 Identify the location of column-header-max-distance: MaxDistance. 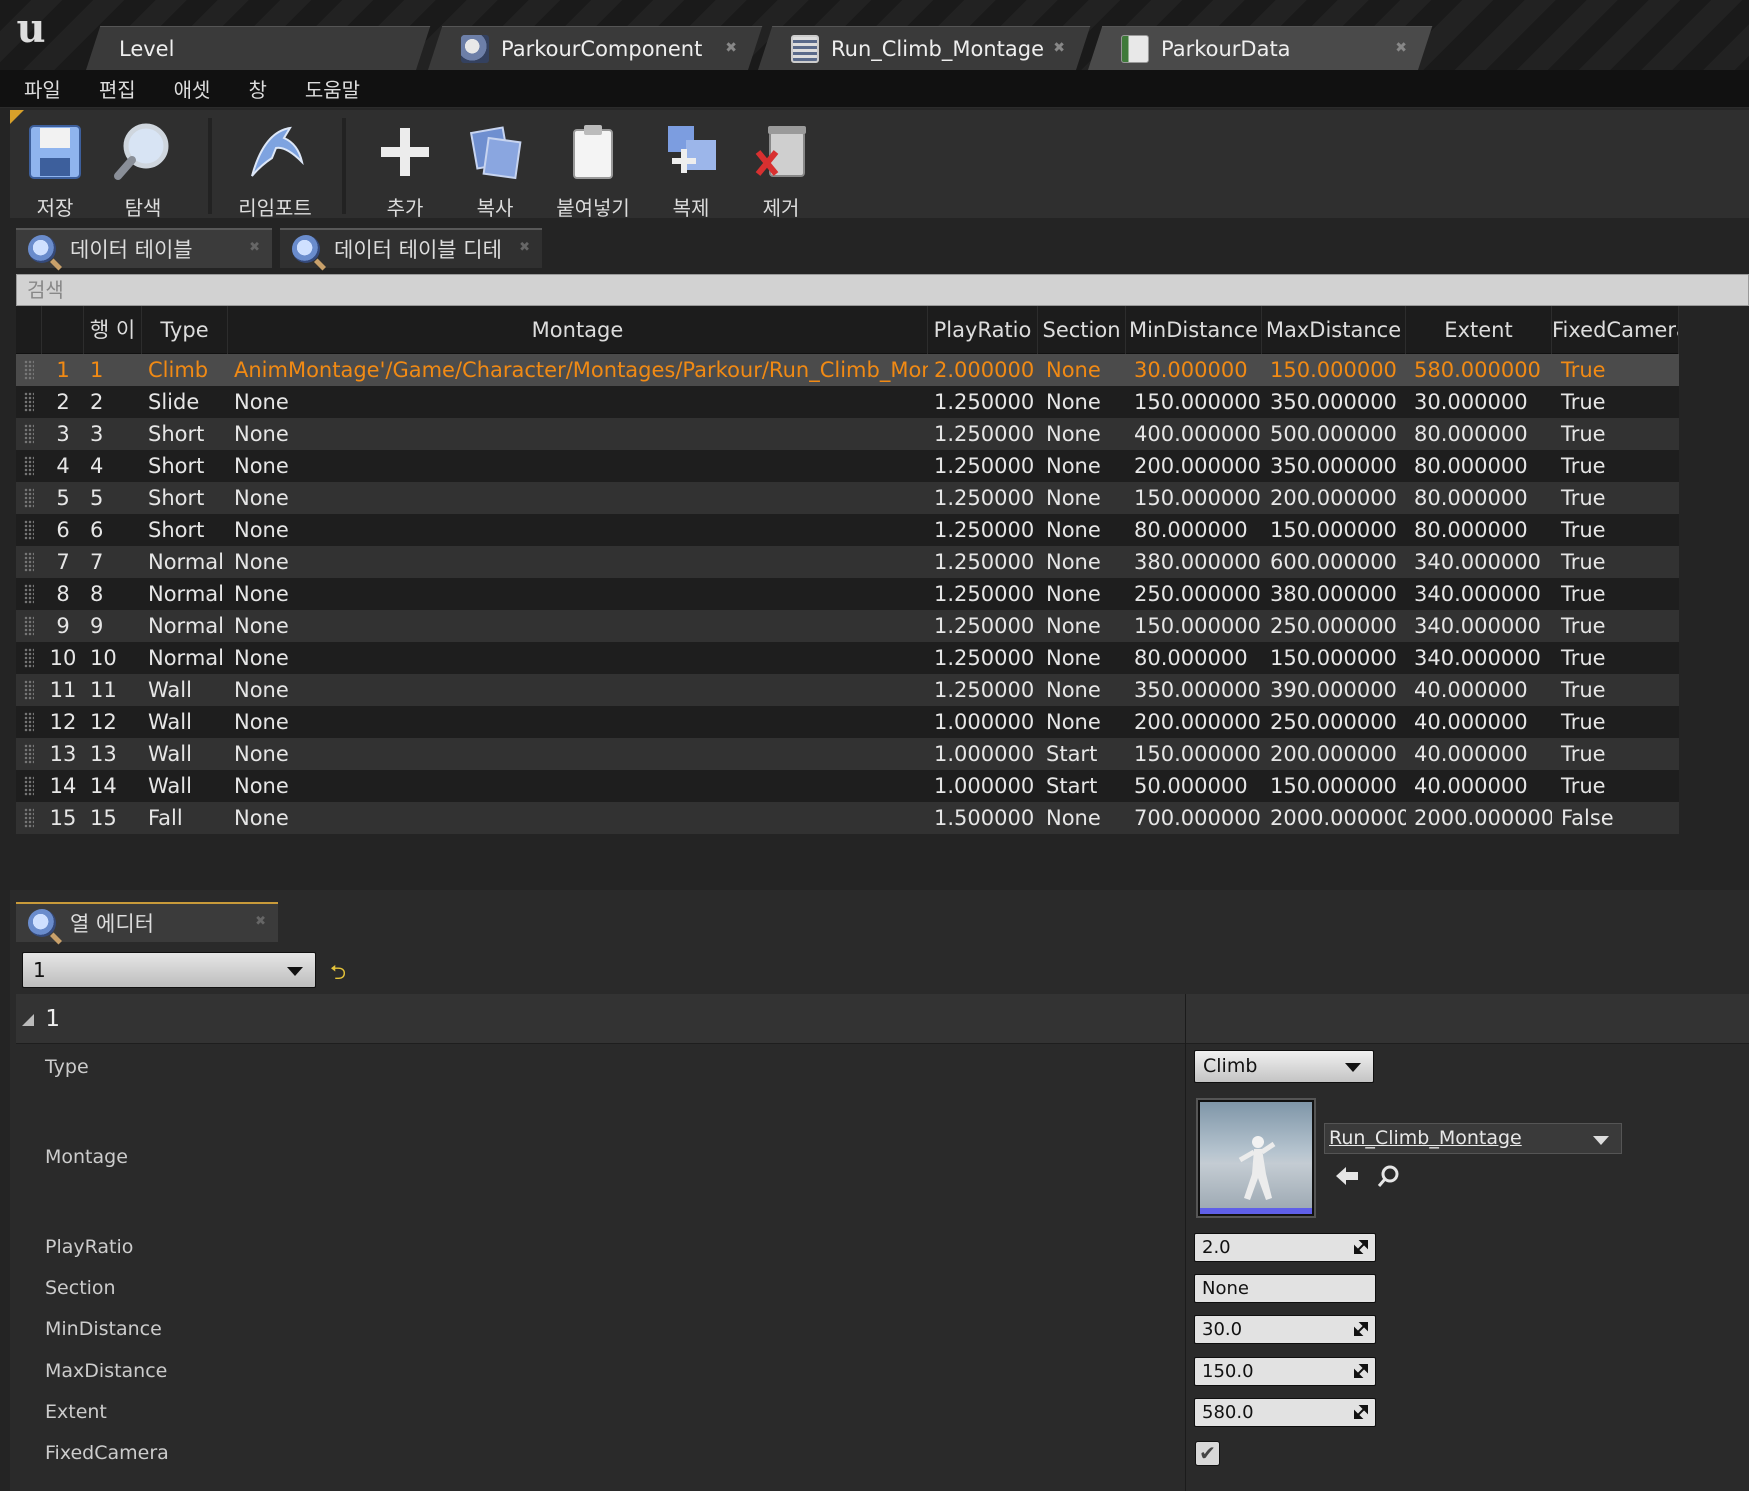
(1334, 330).